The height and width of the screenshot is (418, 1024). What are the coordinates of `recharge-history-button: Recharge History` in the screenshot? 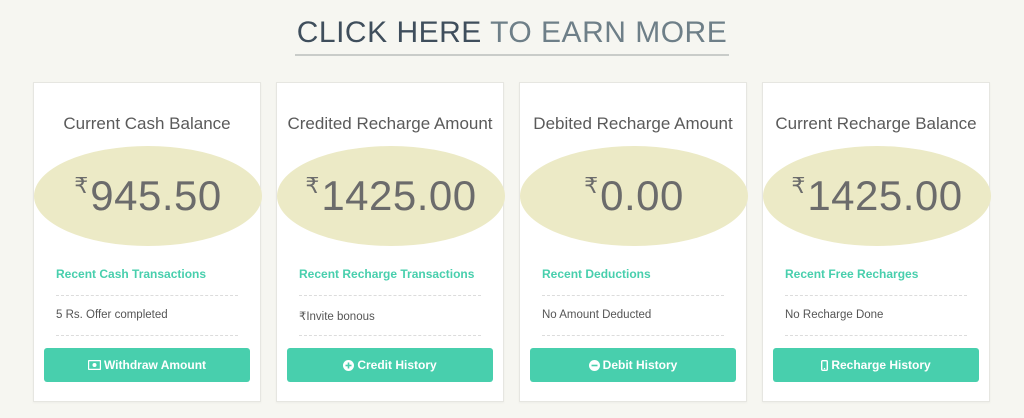 It's located at (876, 365).